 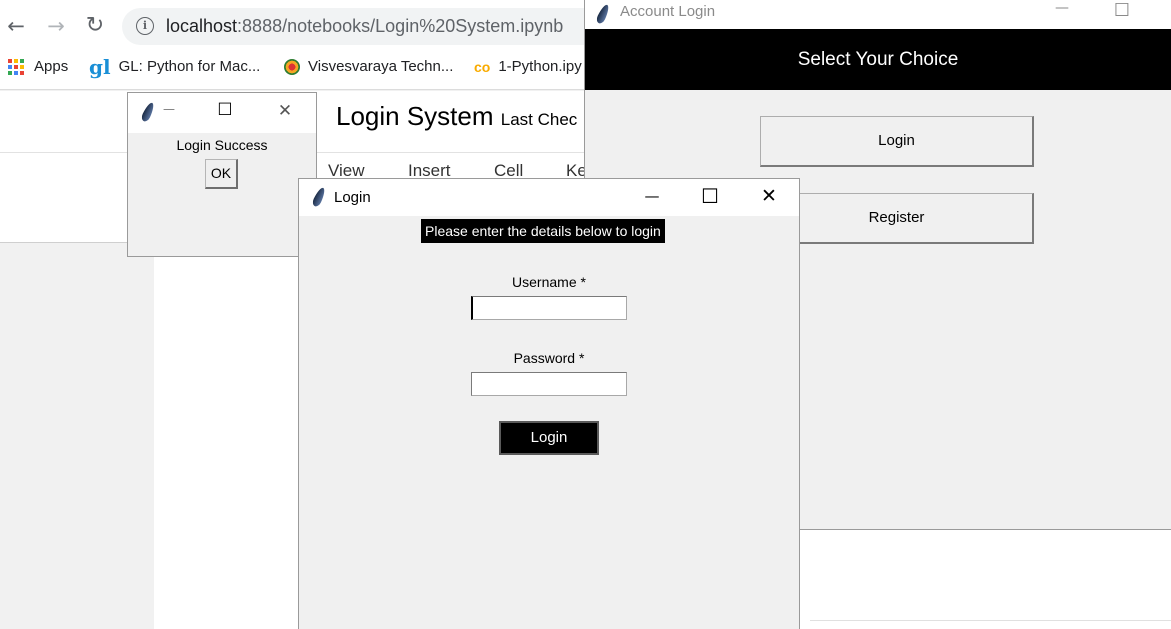 I want to click on url-host: localhost, so click(x=202, y=26).